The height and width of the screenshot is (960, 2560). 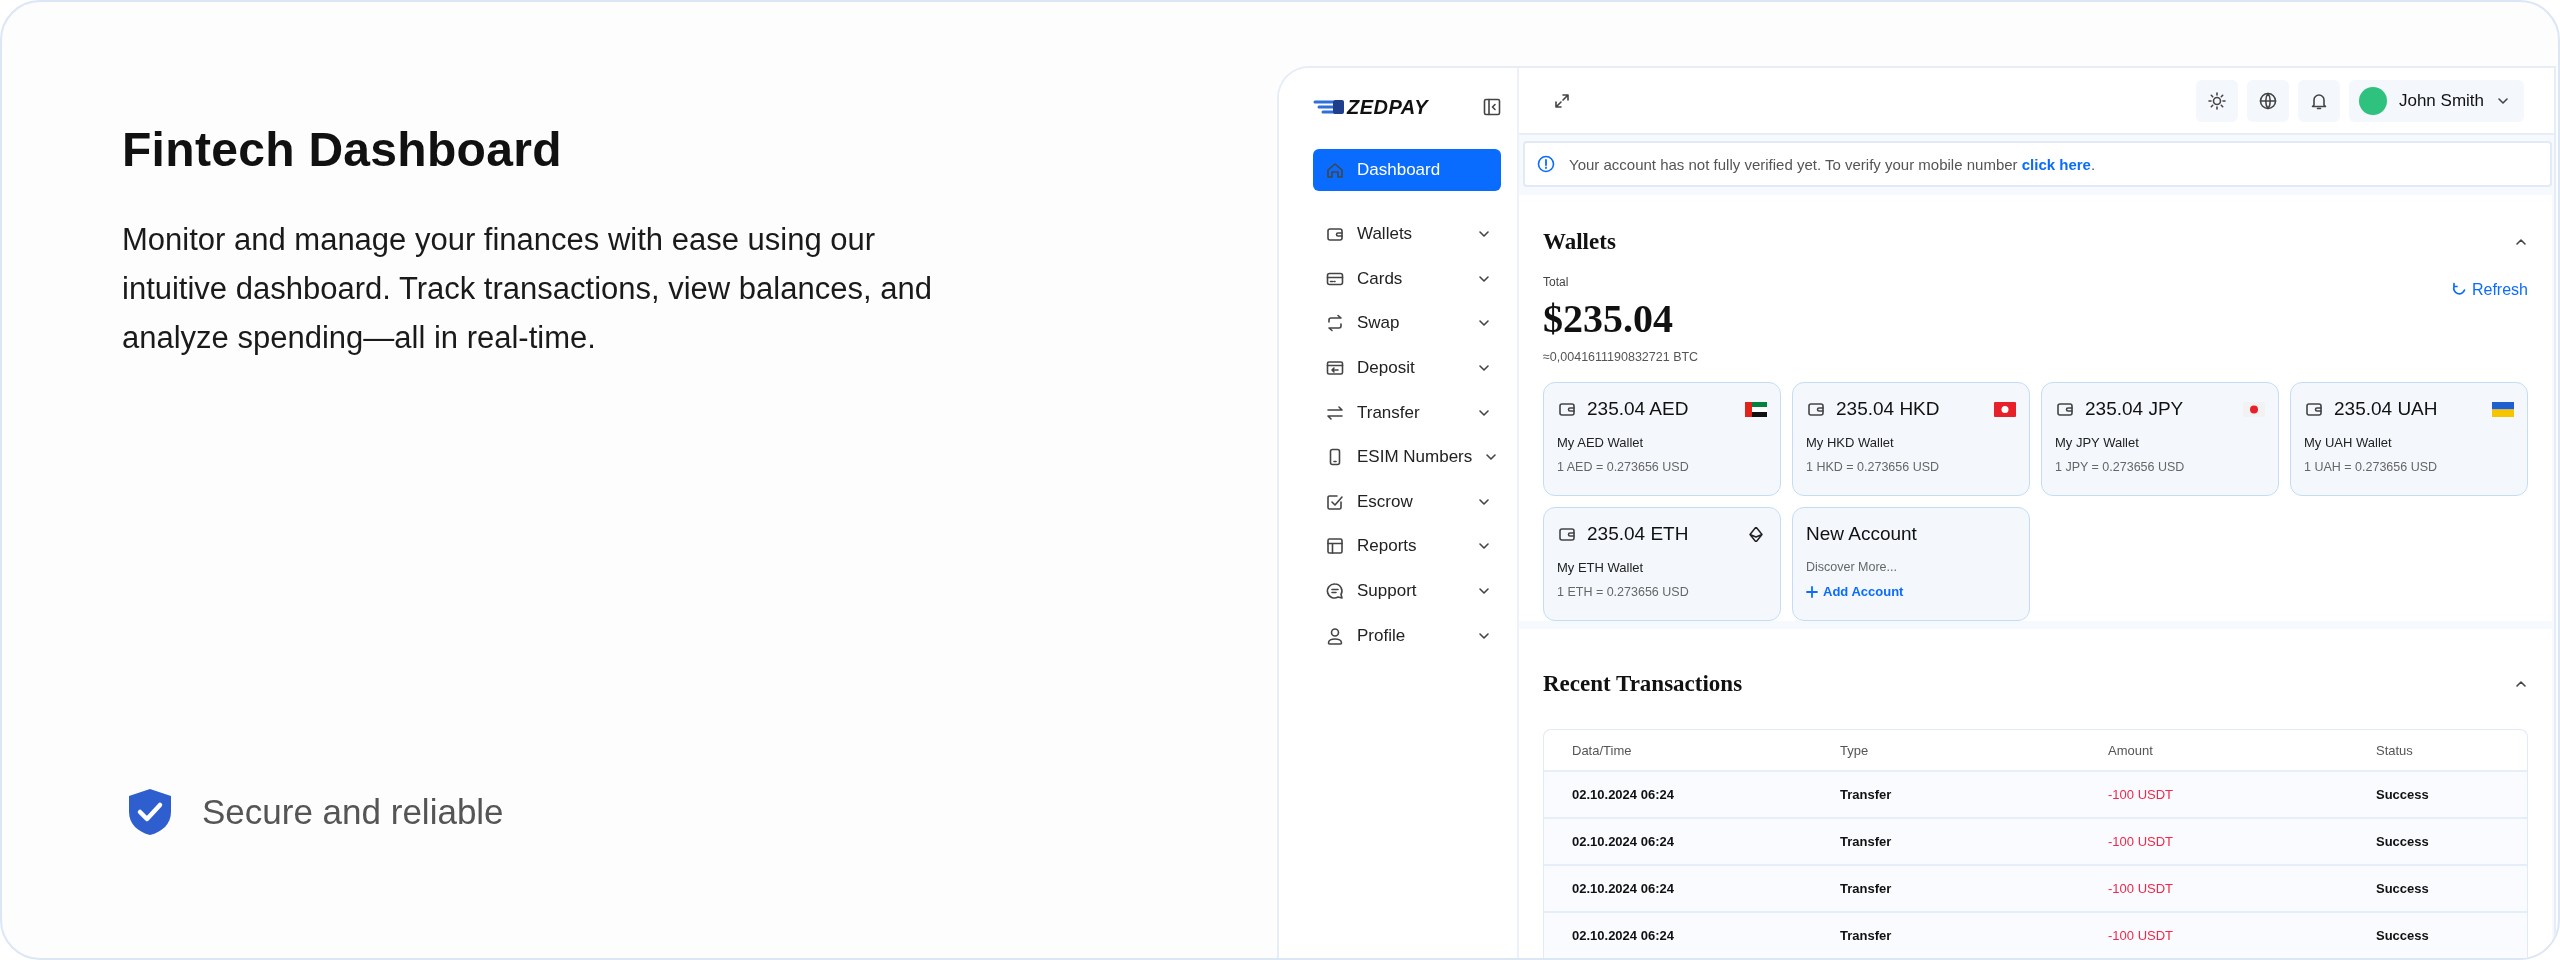 I want to click on total-balance: $235.04, so click(x=1608, y=318).